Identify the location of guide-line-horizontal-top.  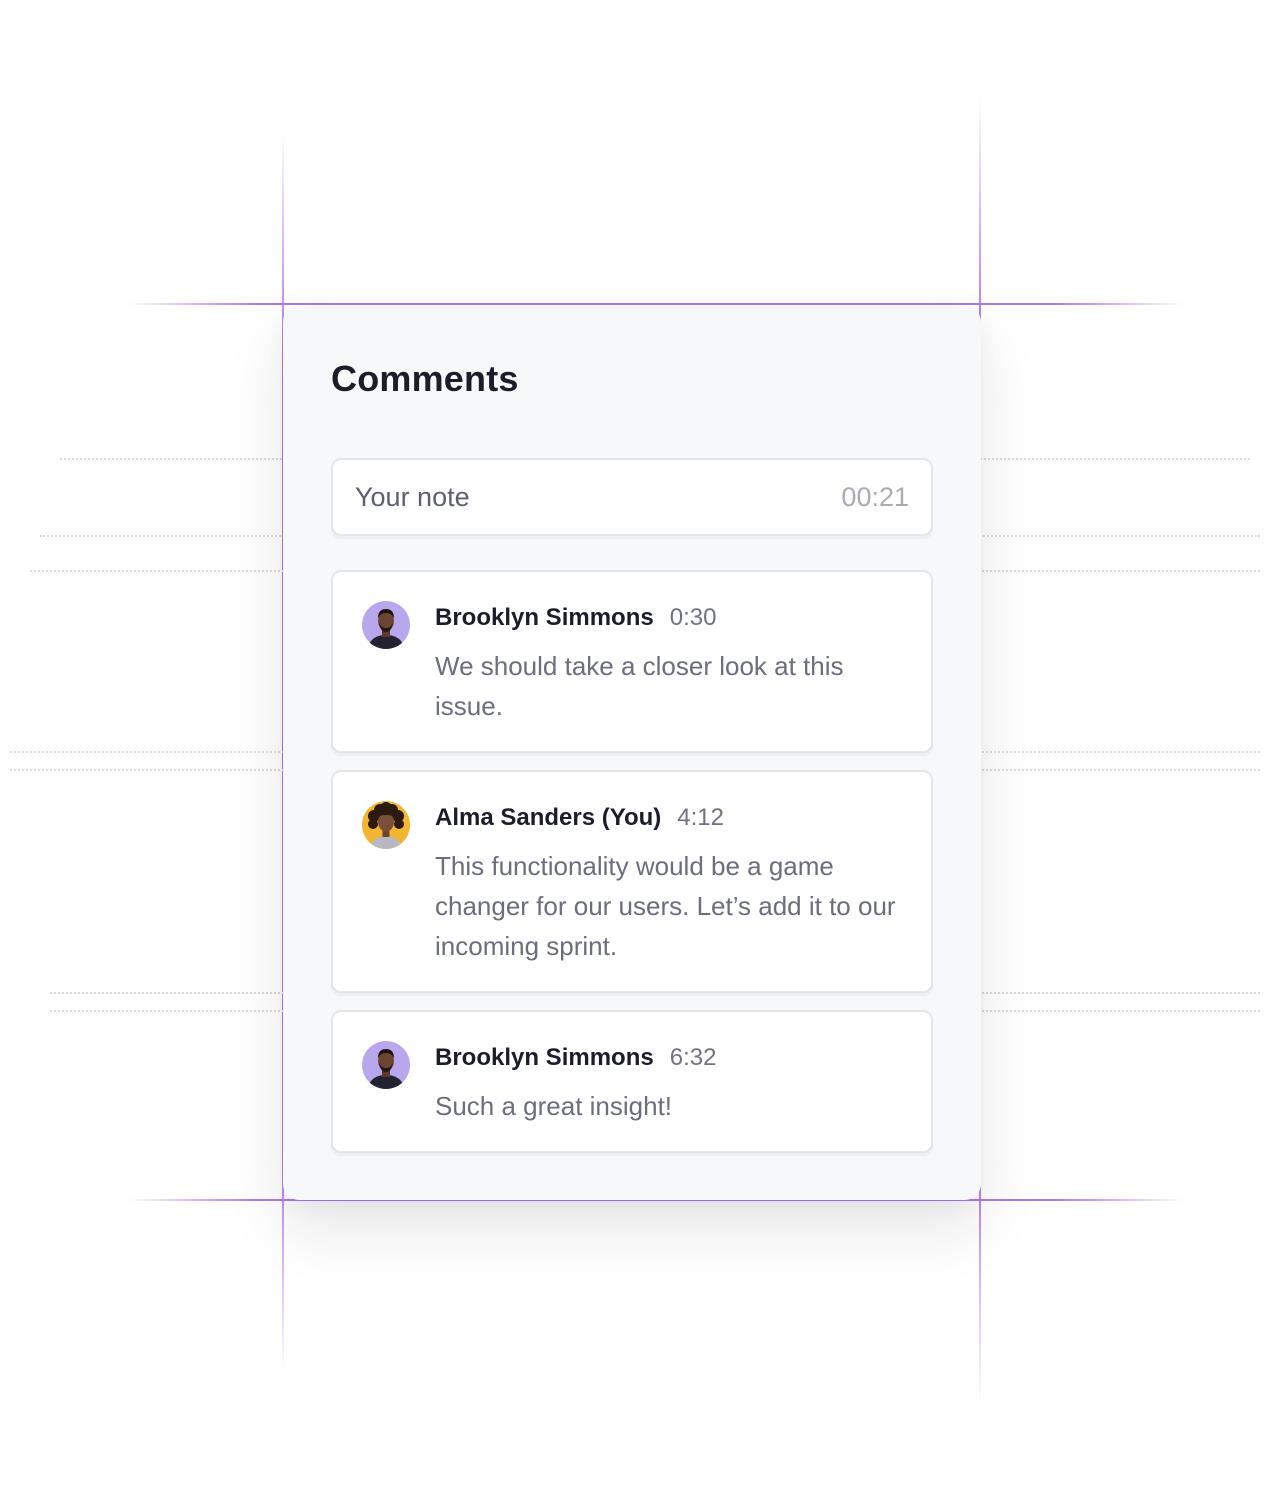
(656, 304).